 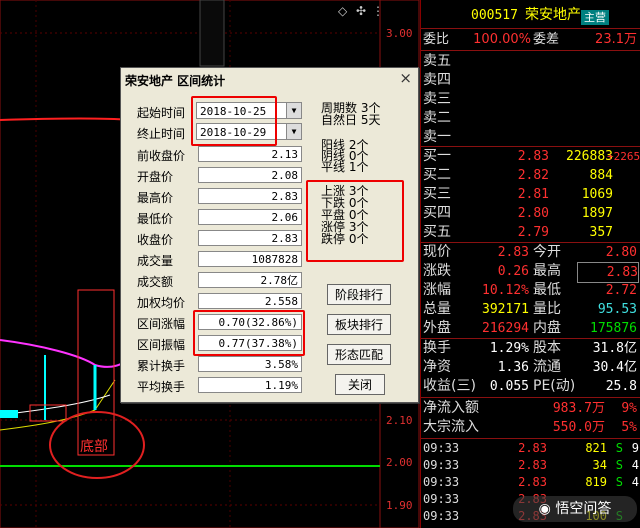 I want to click on fundamental-row: 换手 1.29% 股本 31.8亿, so click(x=530, y=348).